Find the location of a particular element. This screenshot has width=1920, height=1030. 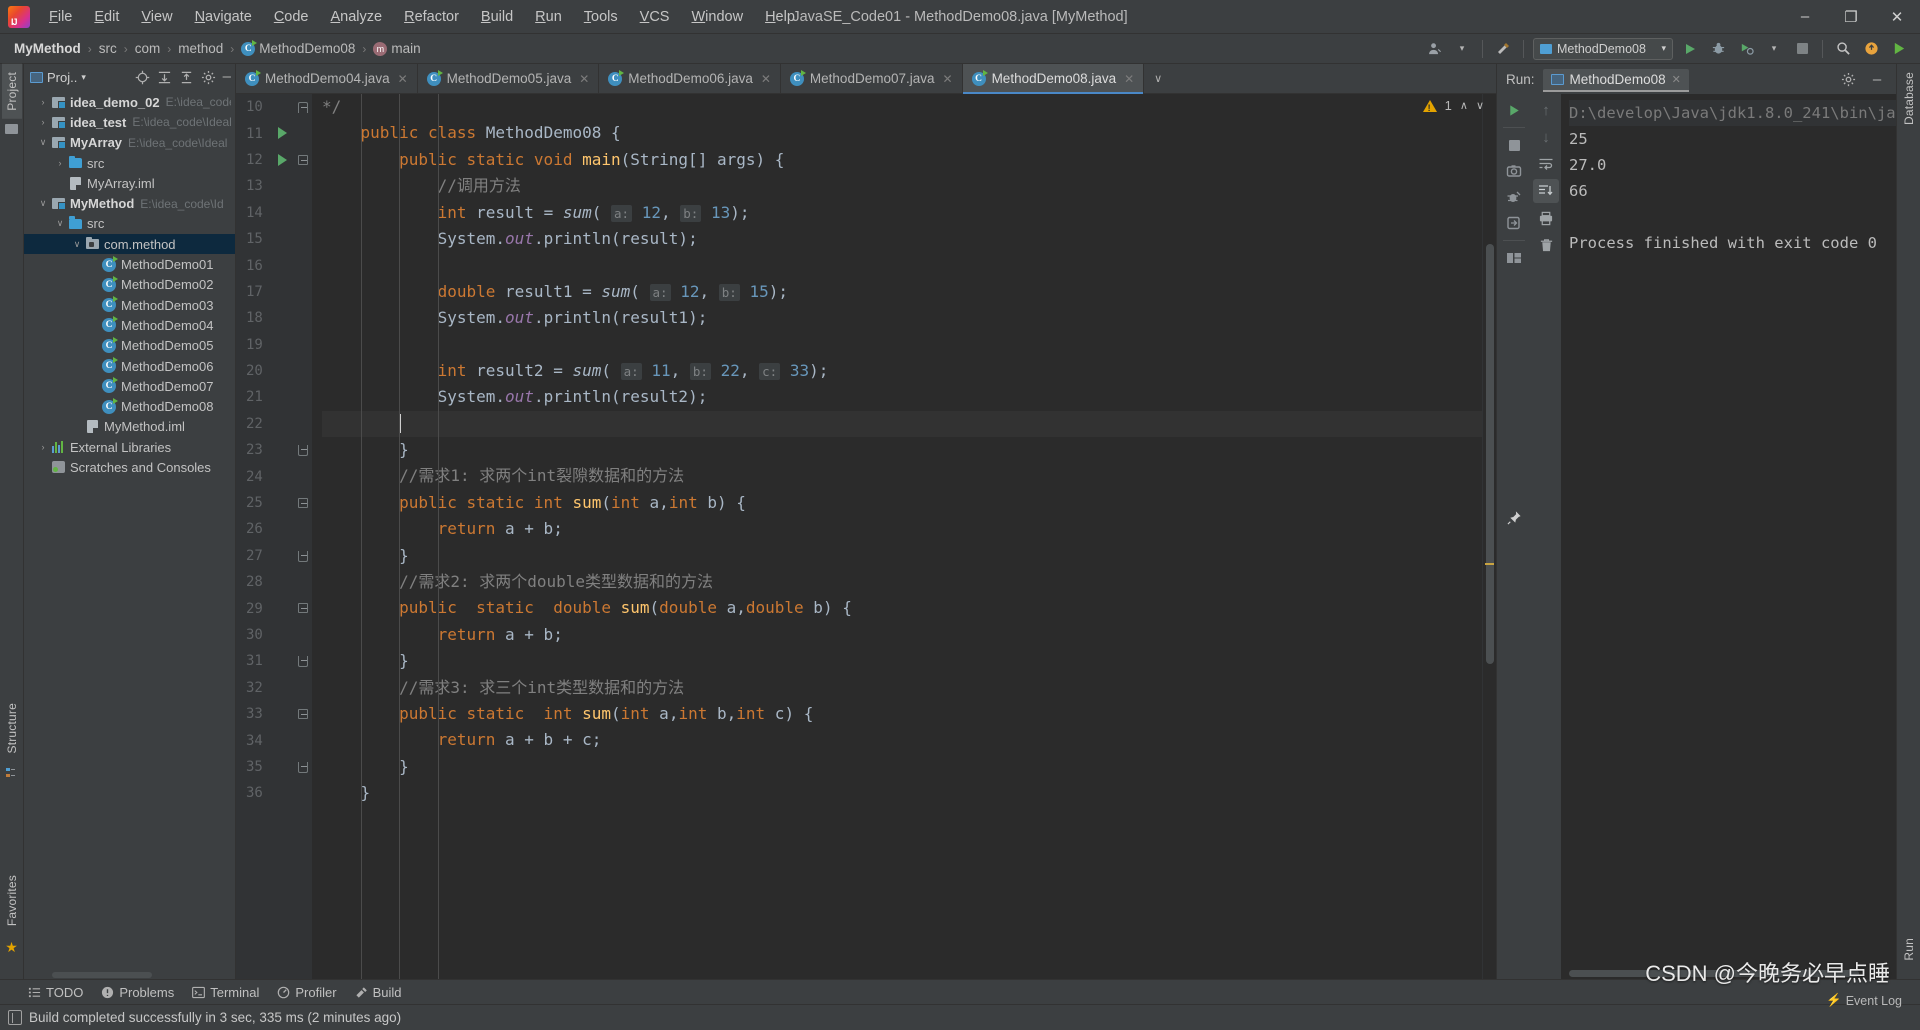

tree-item-myarray: ∨ MyArray E:\idea_code\Ideal is located at coordinates (129, 143).